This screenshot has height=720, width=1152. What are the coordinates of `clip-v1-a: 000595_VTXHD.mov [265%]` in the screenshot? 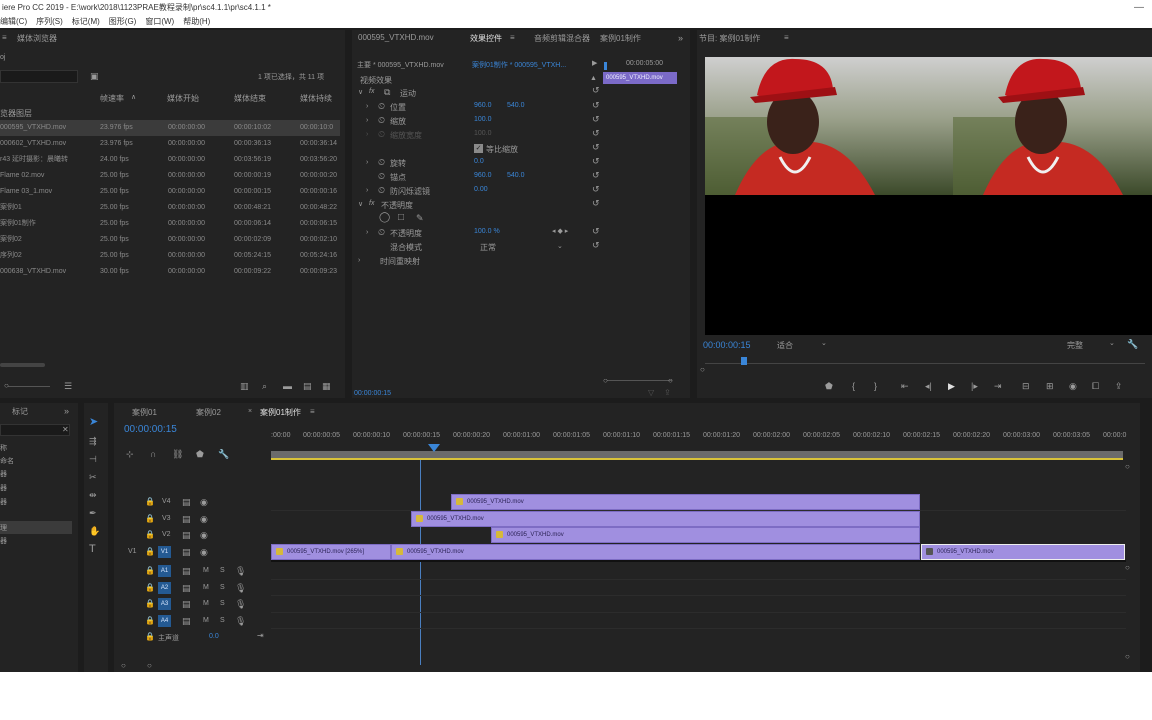 It's located at (331, 552).